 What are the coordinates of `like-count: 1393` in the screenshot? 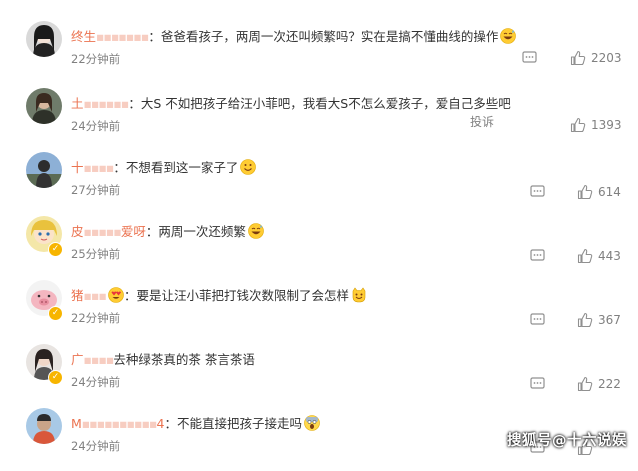 It's located at (606, 125).